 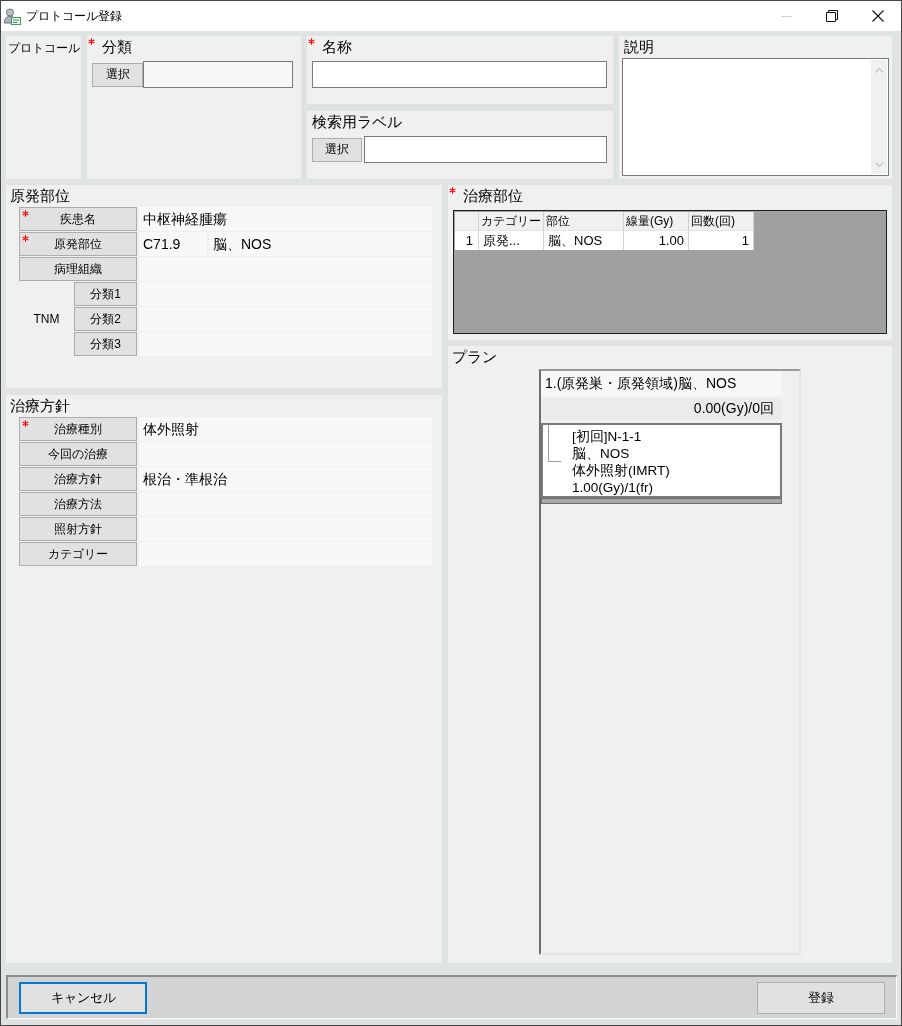 What do you see at coordinates (78, 479) in the screenshot?
I see `field-button: 治療方針` at bounding box center [78, 479].